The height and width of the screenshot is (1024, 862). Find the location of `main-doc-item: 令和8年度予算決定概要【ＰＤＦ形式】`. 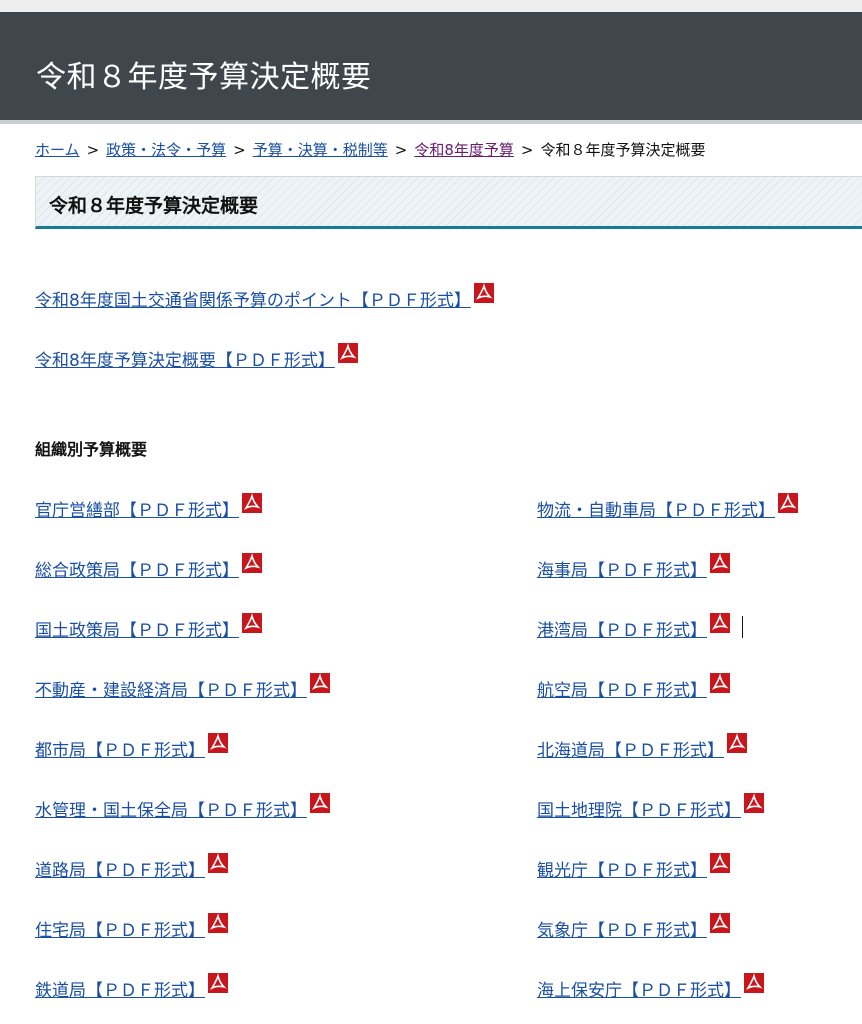

main-doc-item: 令和8年度予算決定概要【ＰＤＦ形式】 is located at coordinates (196, 356).